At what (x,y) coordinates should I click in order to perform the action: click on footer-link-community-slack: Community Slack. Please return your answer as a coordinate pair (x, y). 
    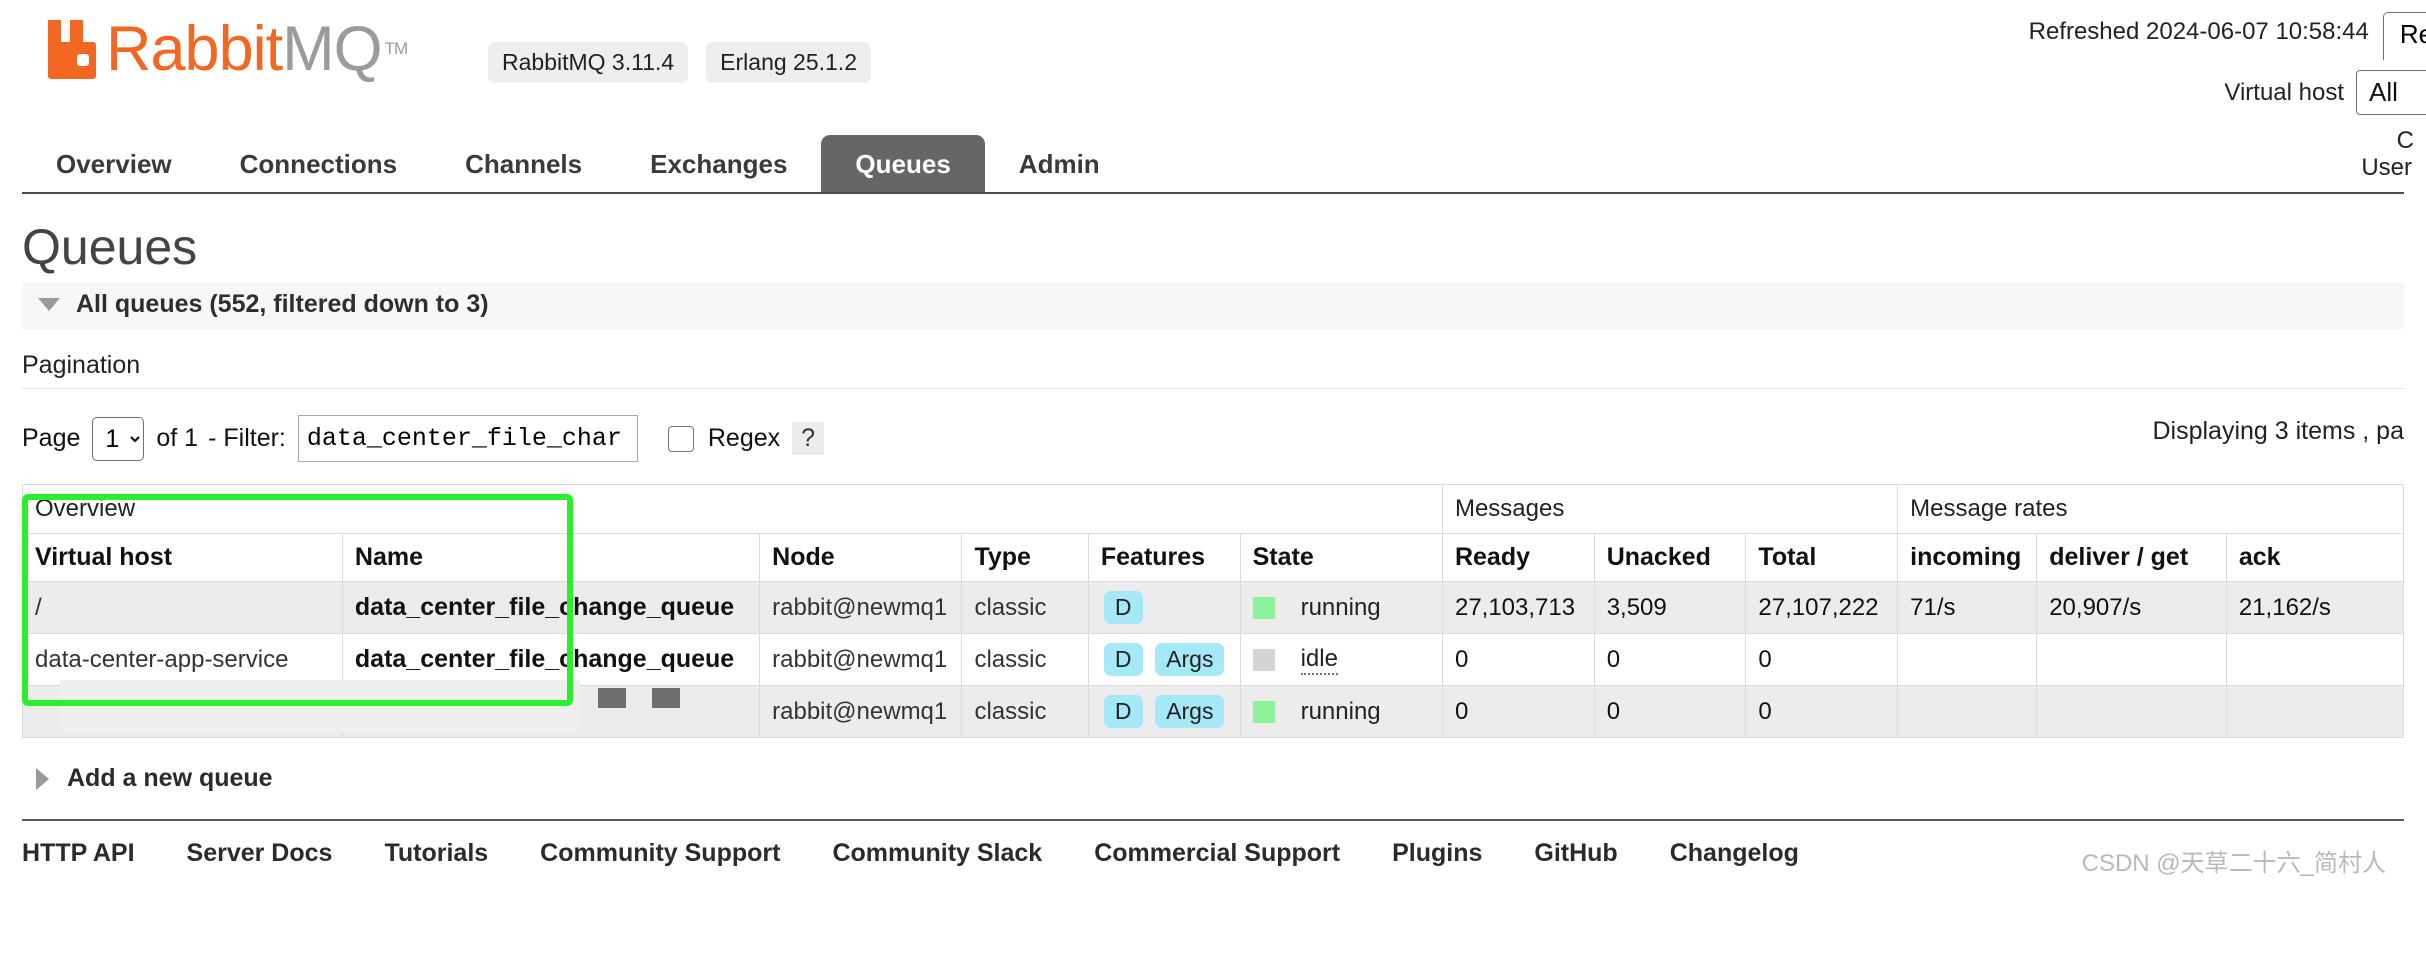
    Looking at the image, I should click on (937, 853).